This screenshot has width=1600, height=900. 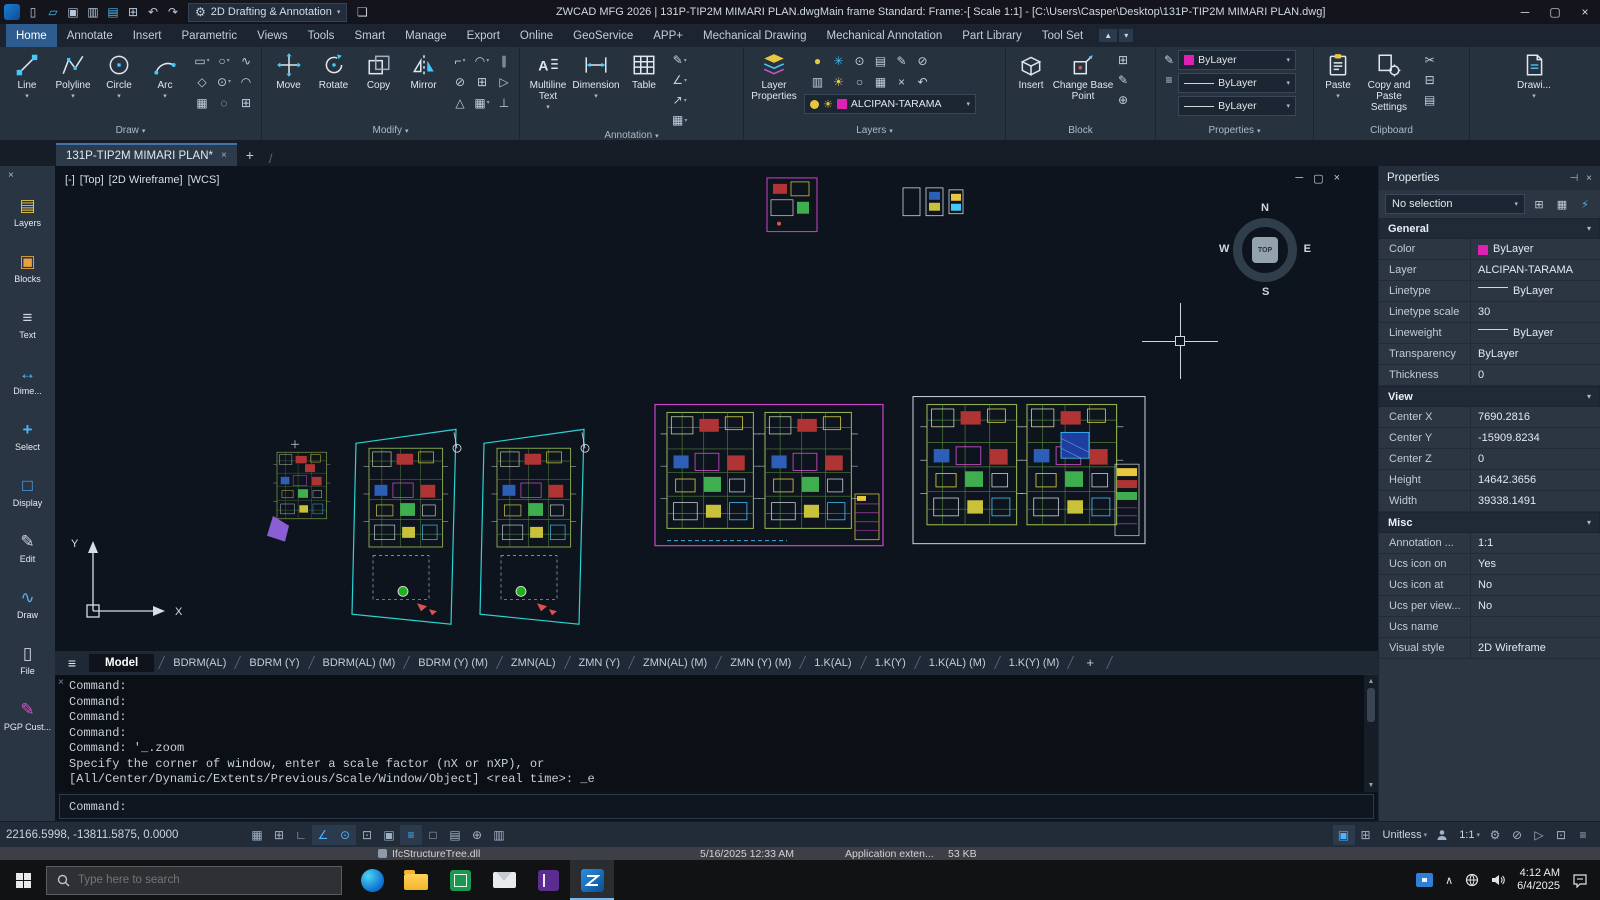 What do you see at coordinates (119, 75) in the screenshot?
I see `circle-button: Circle ▾` at bounding box center [119, 75].